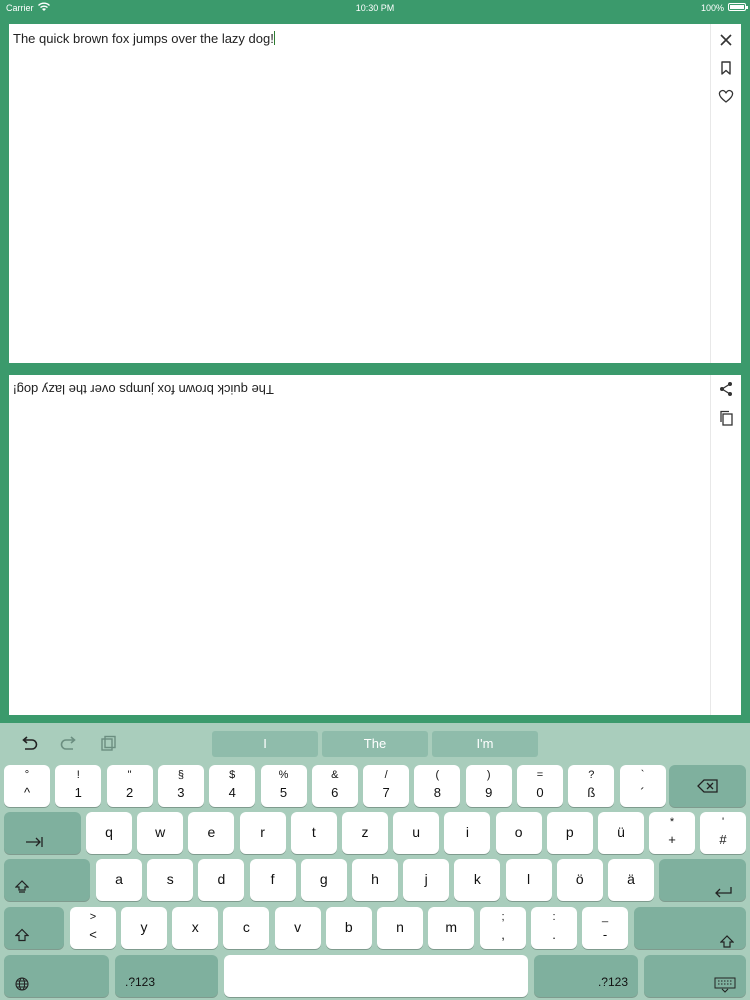 The width and height of the screenshot is (750, 1000). I want to click on shift-right-key, so click(690, 928).